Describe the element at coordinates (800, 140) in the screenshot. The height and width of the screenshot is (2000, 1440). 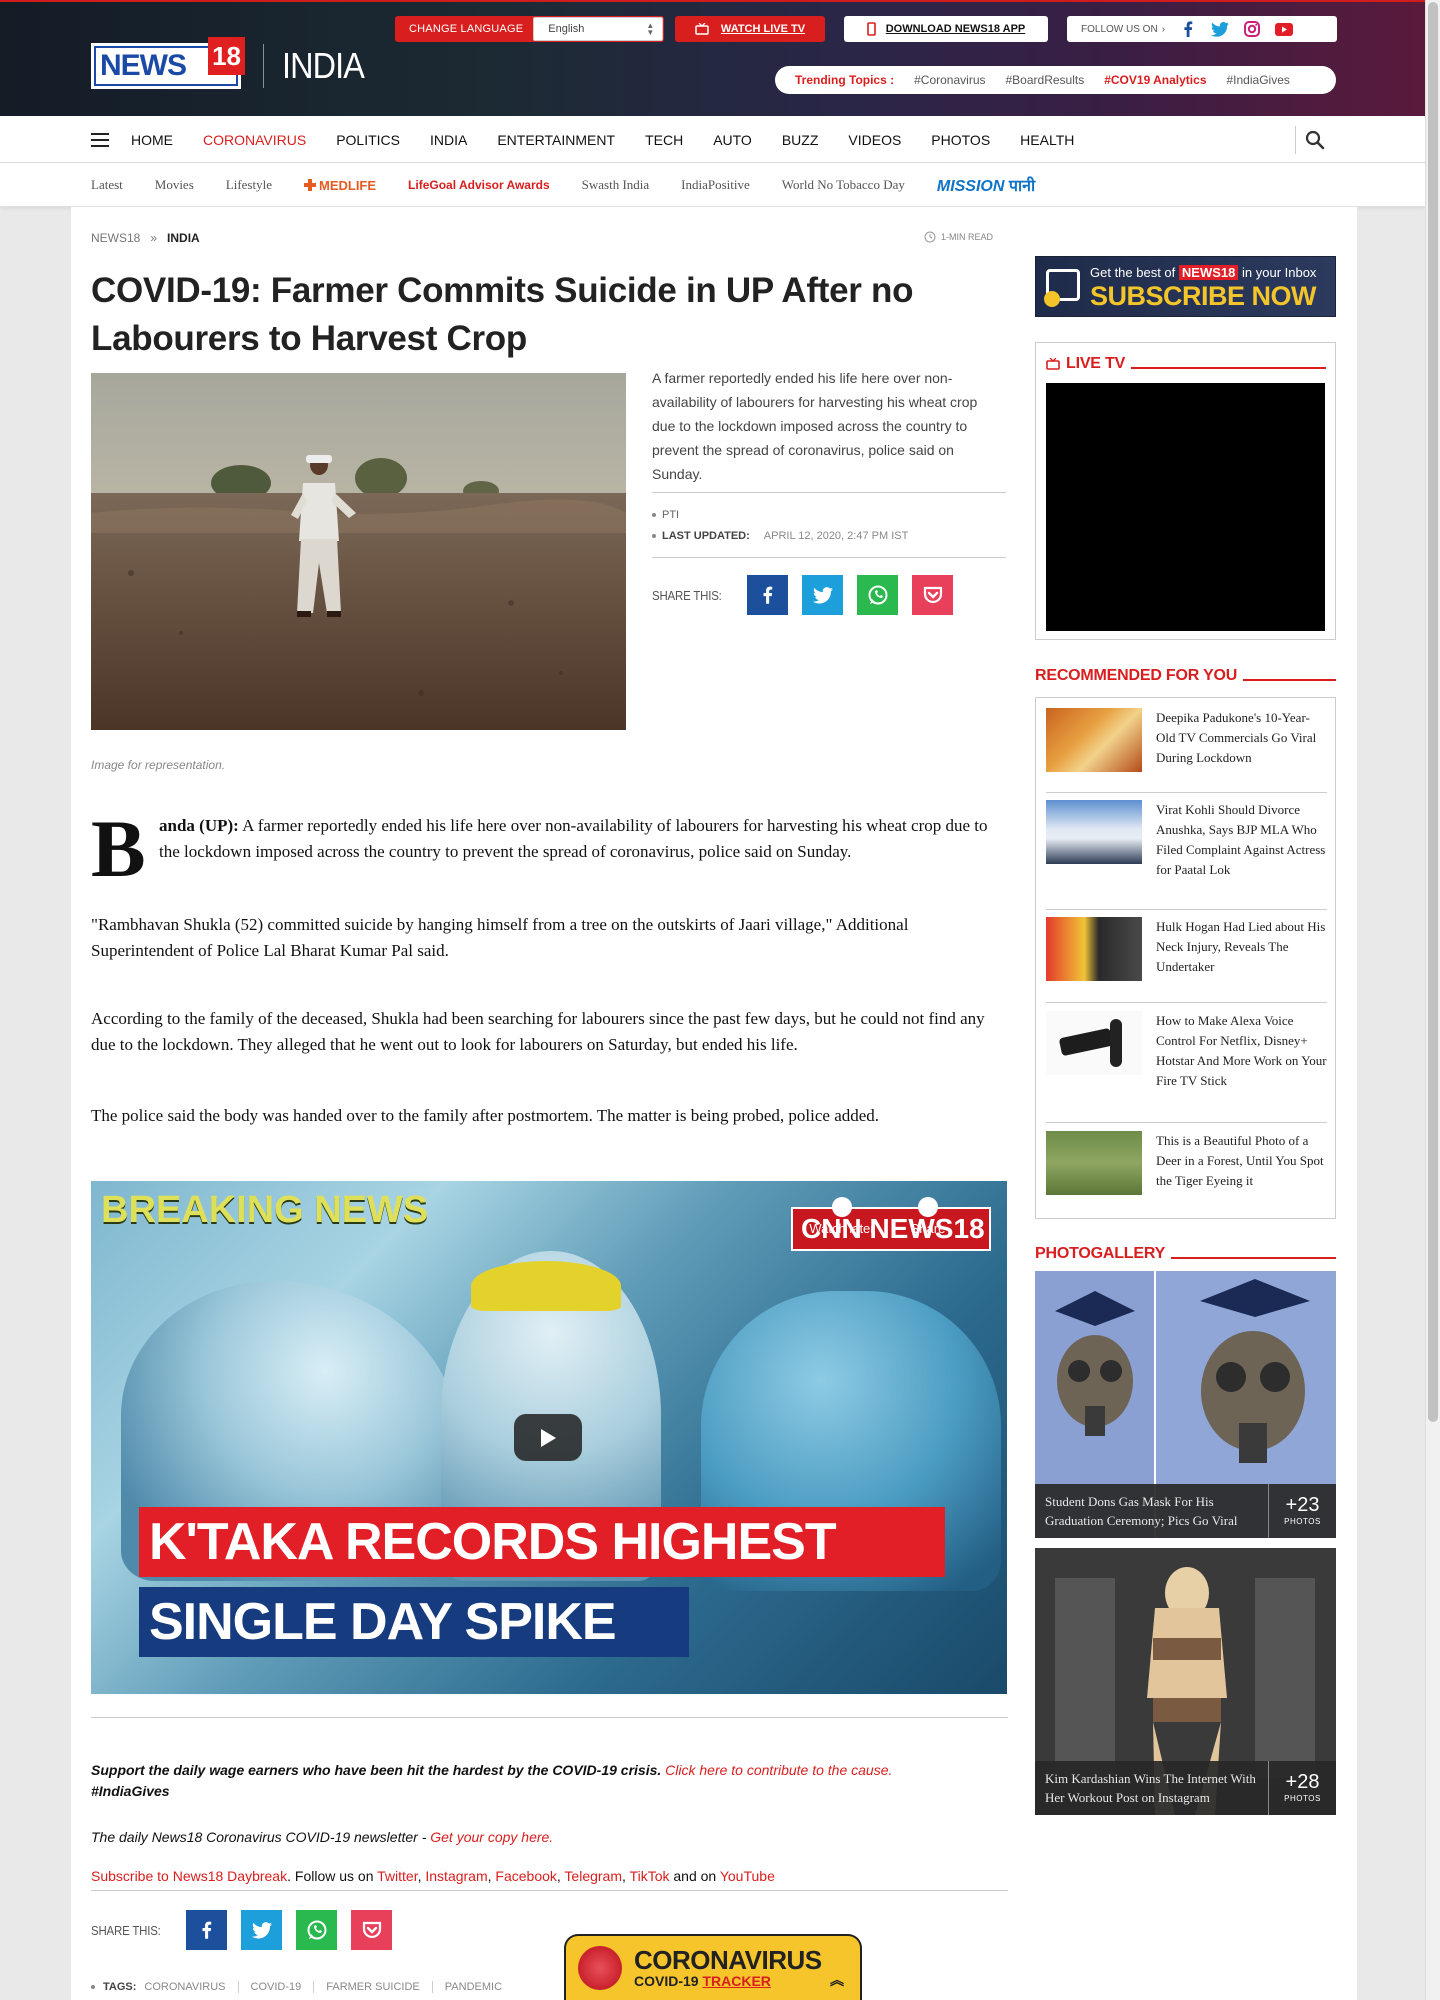
I see `nav-item-buzz: BUZZ` at that location.